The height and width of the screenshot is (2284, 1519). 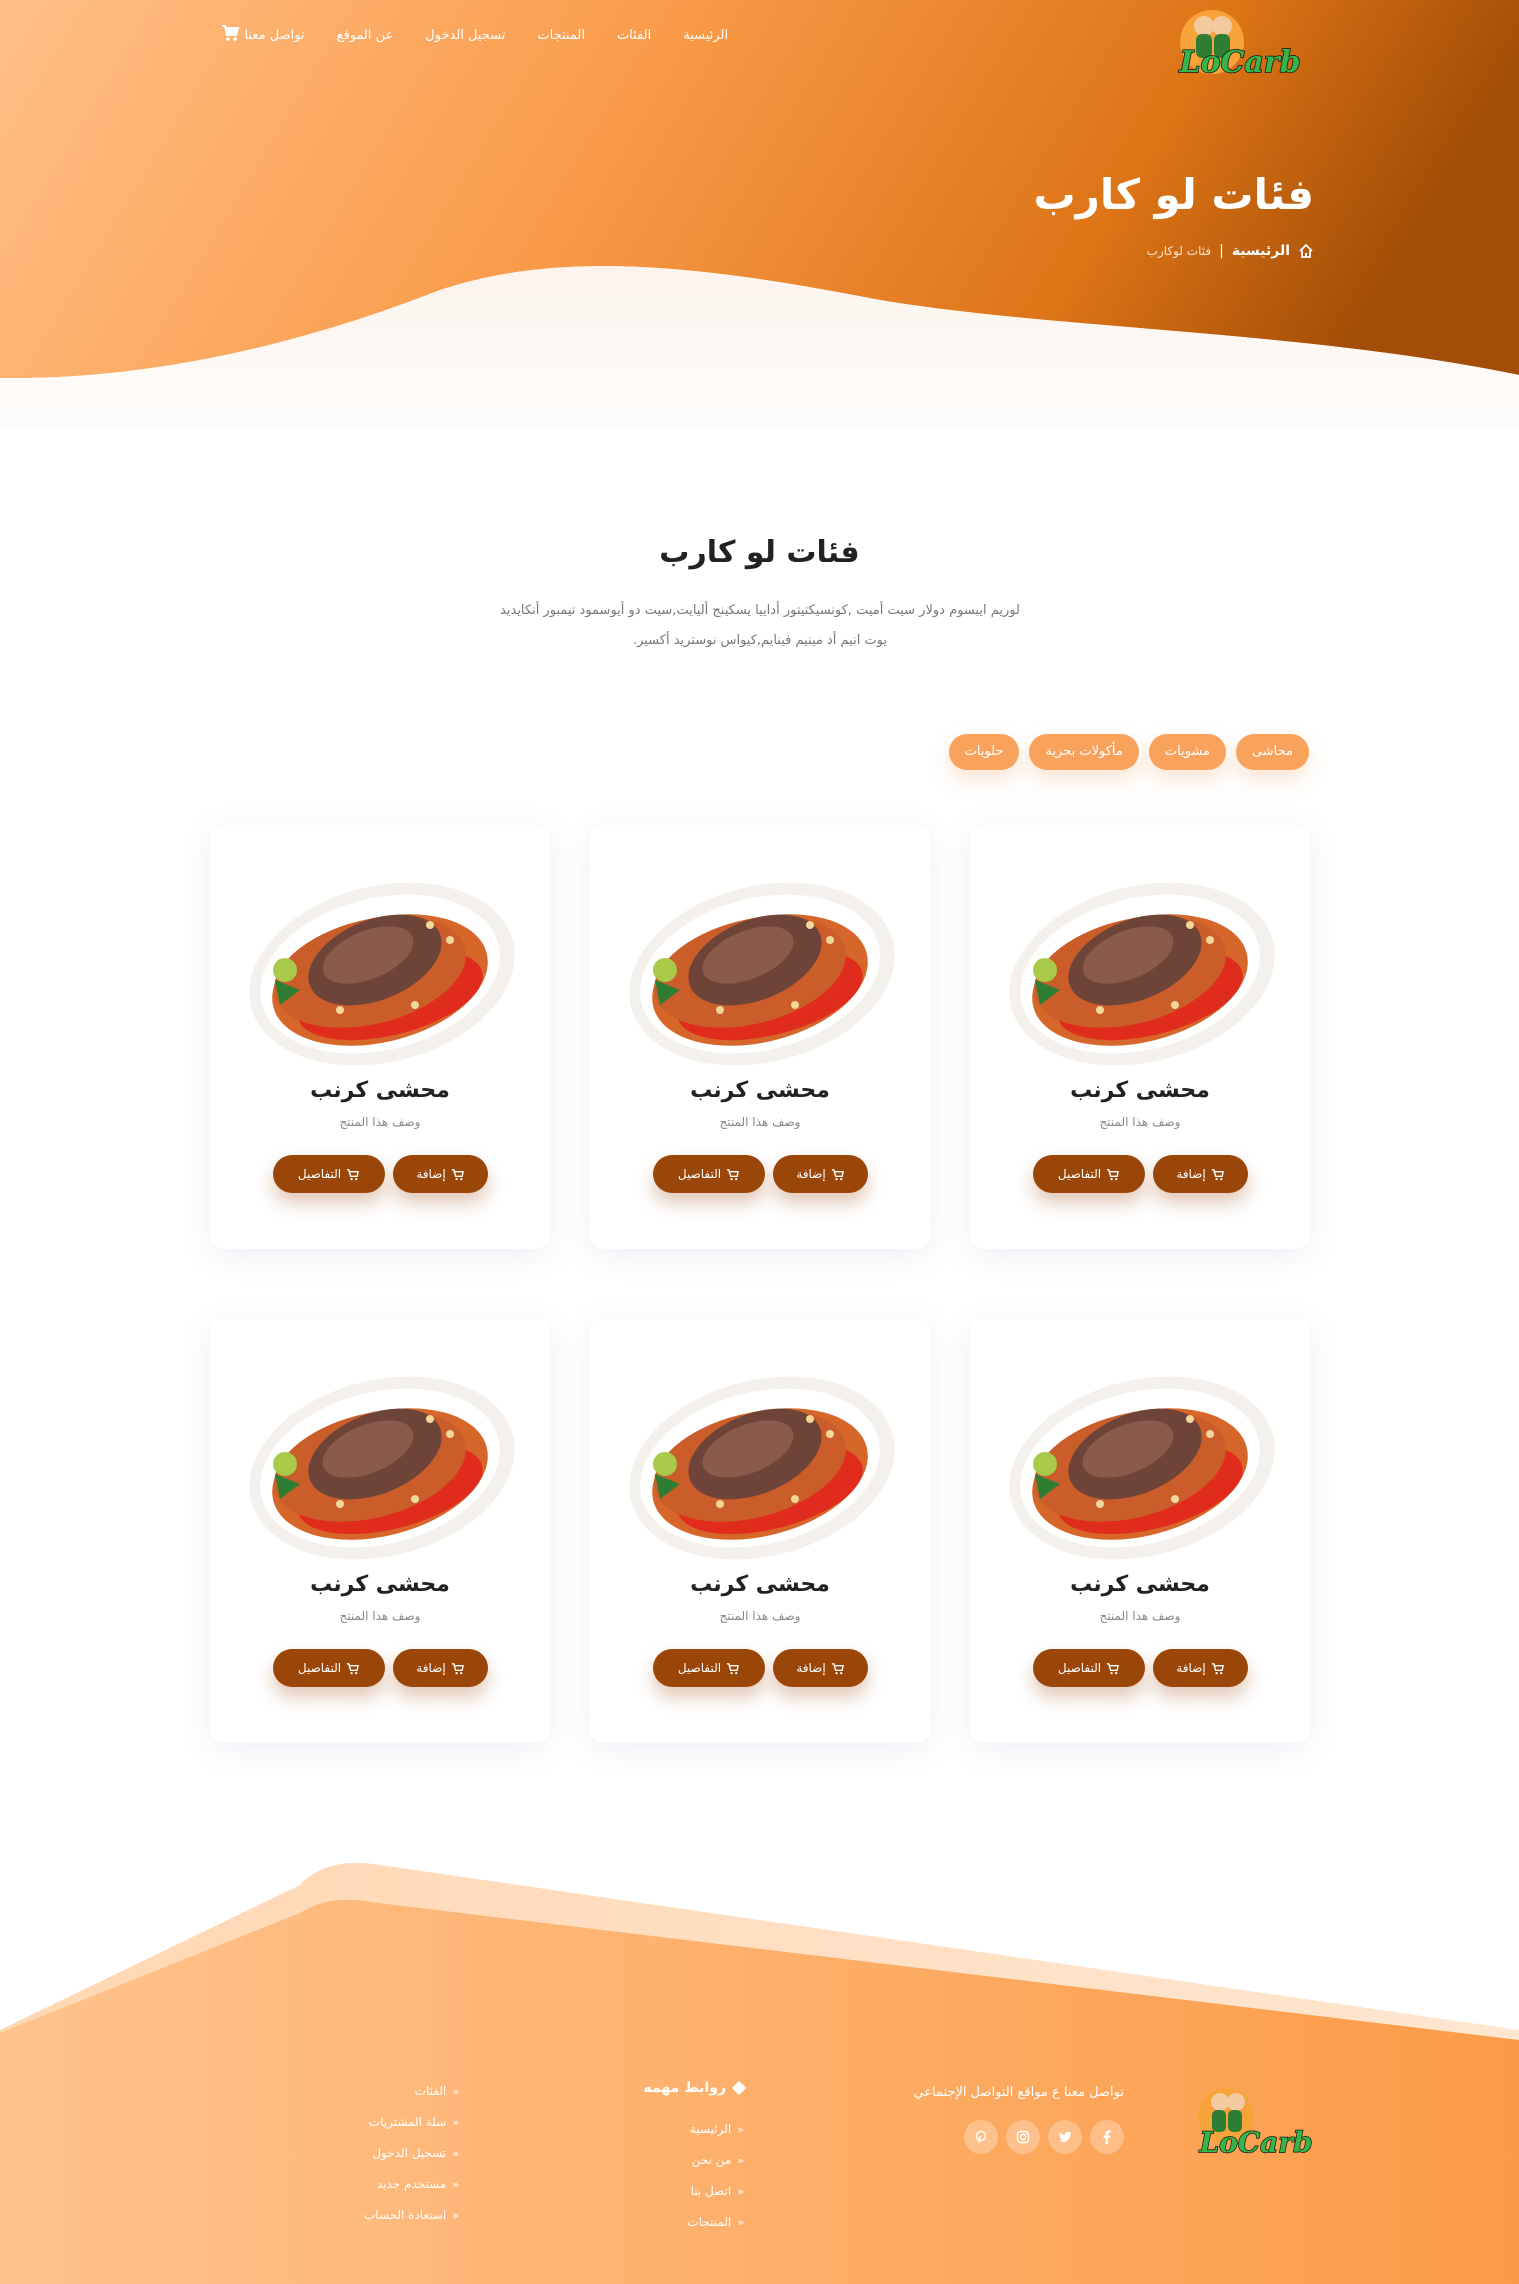 What do you see at coordinates (365, 35) in the screenshot?
I see `nav-about: عن الموقع` at bounding box center [365, 35].